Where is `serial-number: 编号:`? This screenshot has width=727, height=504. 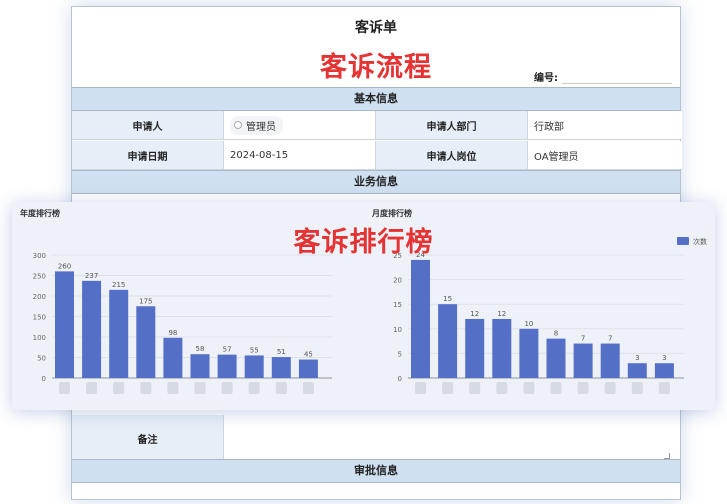 serial-number: 编号: is located at coordinates (603, 76).